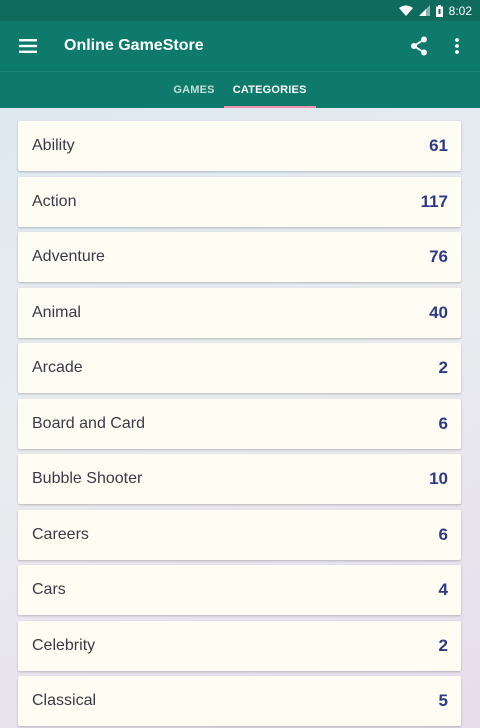 This screenshot has width=480, height=728. Describe the element at coordinates (239, 146) in the screenshot. I see `category-row: Ability 61` at that location.